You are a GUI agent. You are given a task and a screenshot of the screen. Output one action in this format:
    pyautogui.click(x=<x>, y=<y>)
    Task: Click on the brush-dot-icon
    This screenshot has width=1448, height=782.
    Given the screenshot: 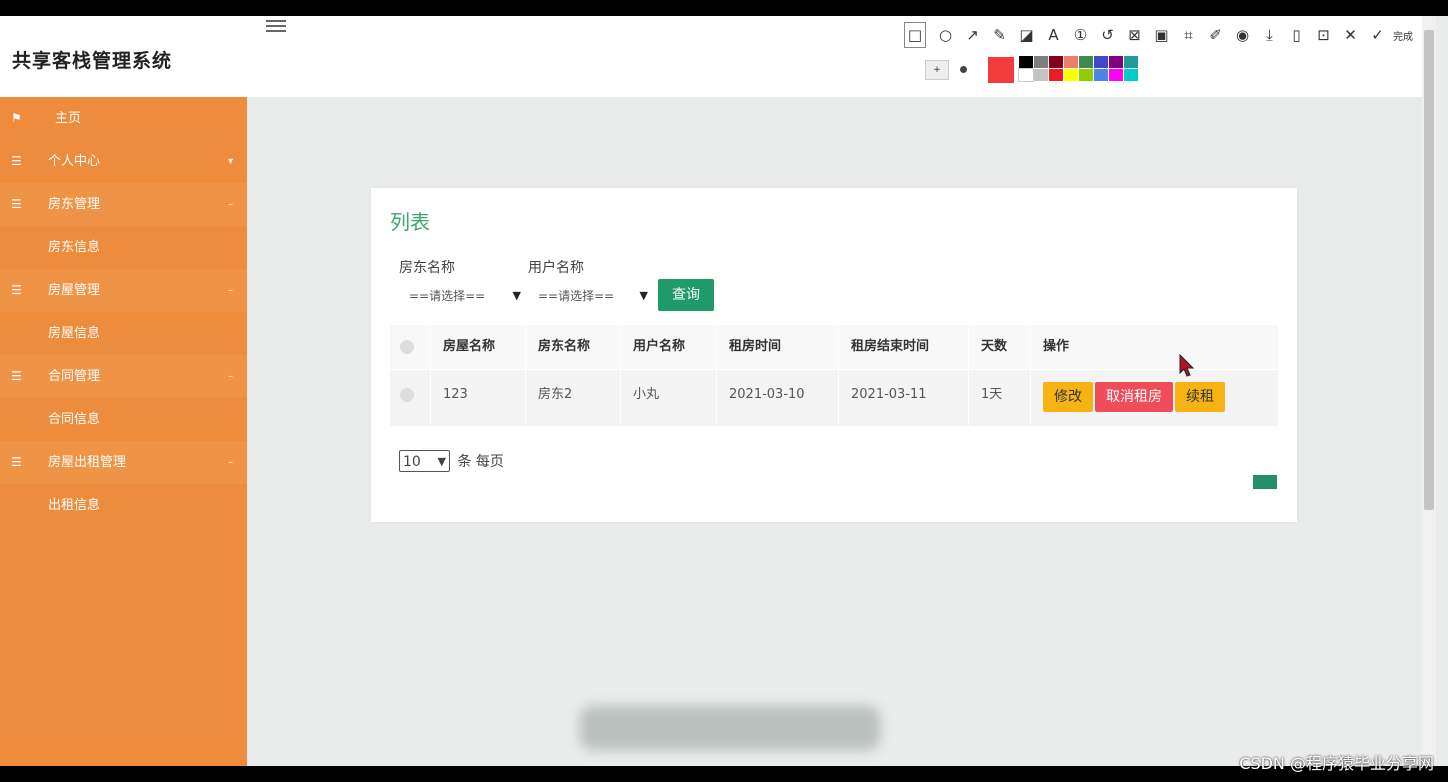 What is the action you would take?
    pyautogui.click(x=963, y=69)
    